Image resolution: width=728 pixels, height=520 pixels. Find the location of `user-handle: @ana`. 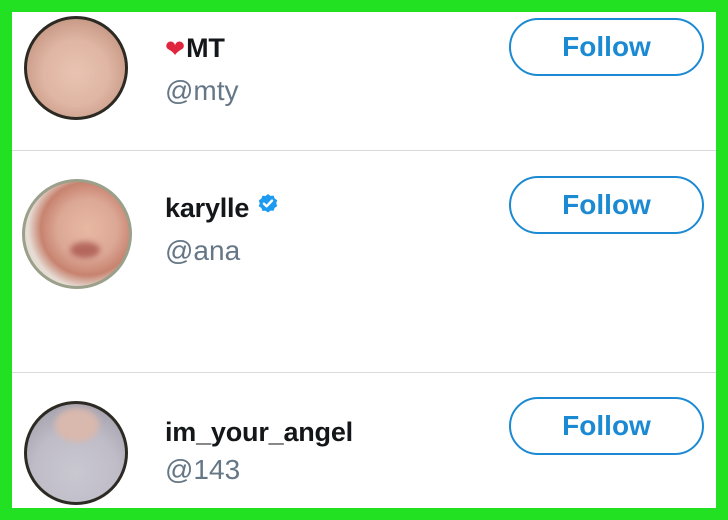

user-handle: @ana is located at coordinates (203, 250).